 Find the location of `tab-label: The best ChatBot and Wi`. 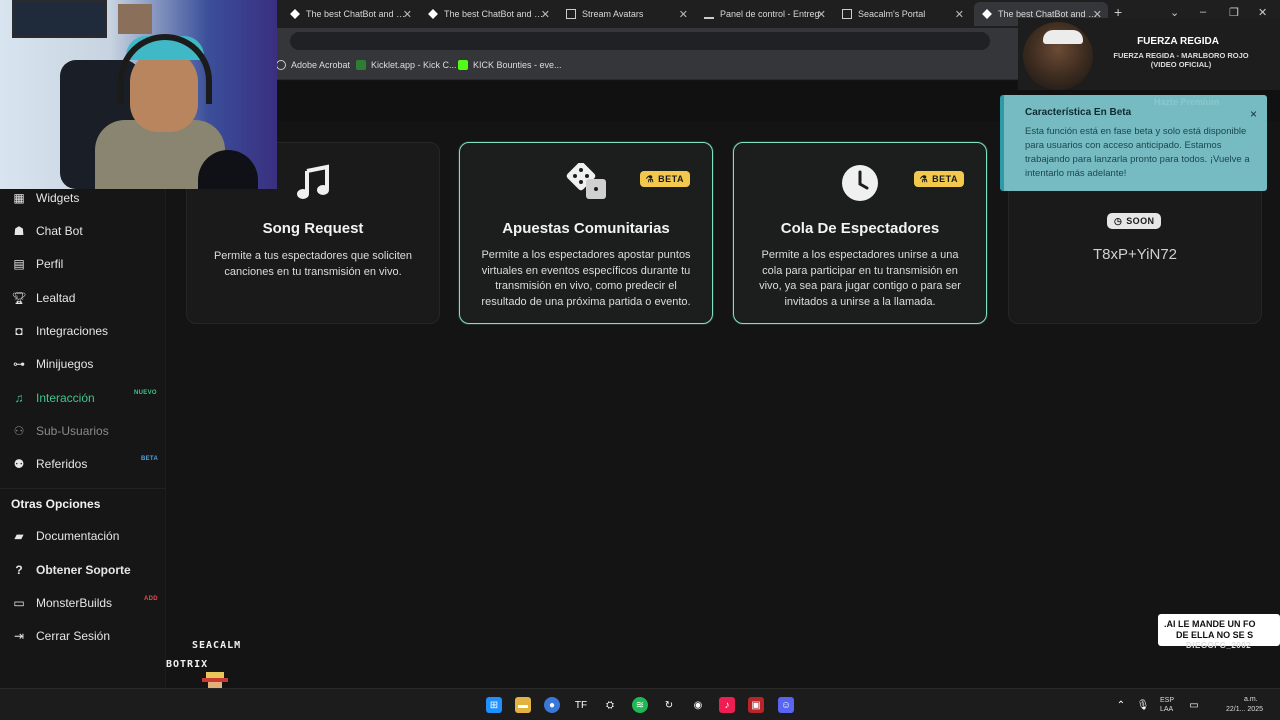

tab-label: The best ChatBot and Wi is located at coordinates (356, 14).